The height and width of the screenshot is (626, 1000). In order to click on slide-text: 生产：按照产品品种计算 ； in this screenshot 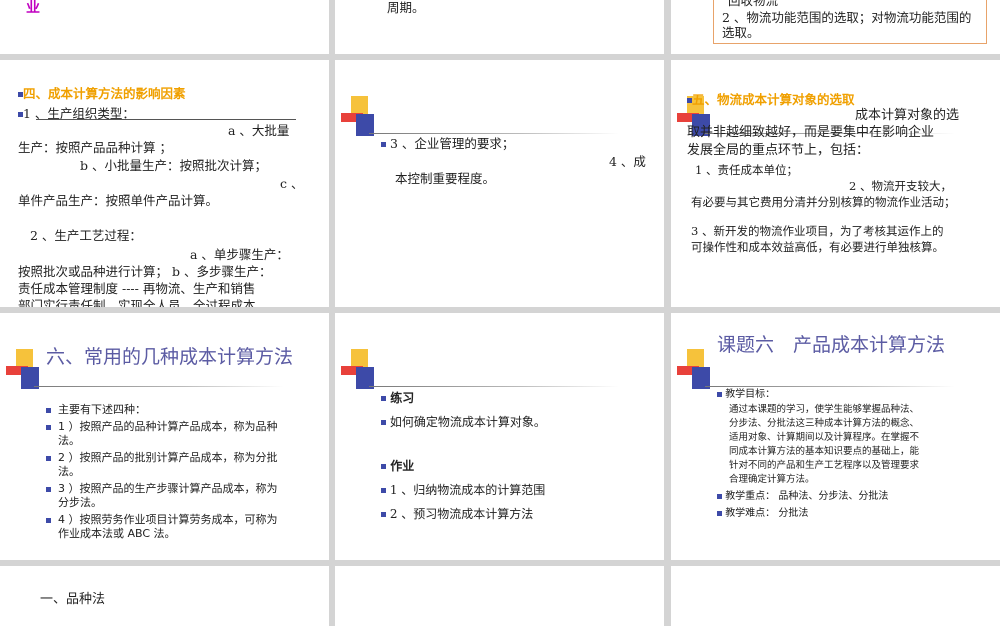, I will do `click(95, 147)`.